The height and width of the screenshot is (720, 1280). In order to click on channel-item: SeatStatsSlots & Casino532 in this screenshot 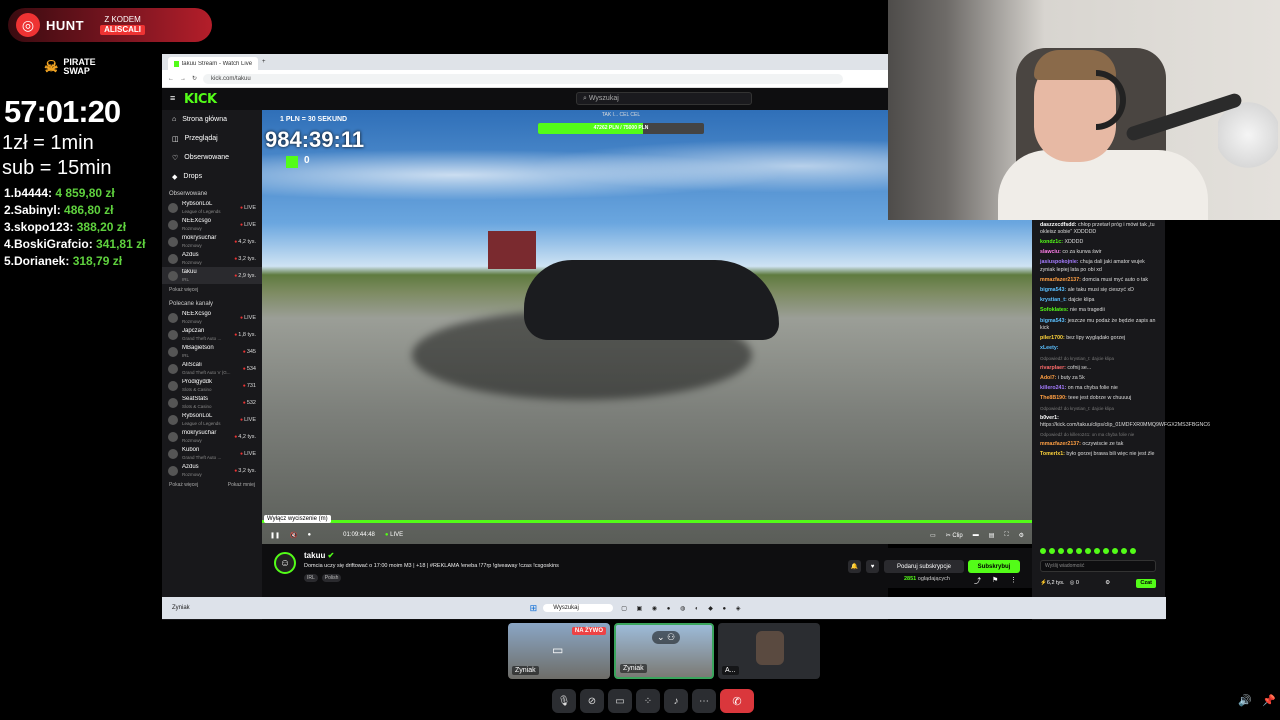, I will do `click(212, 402)`.